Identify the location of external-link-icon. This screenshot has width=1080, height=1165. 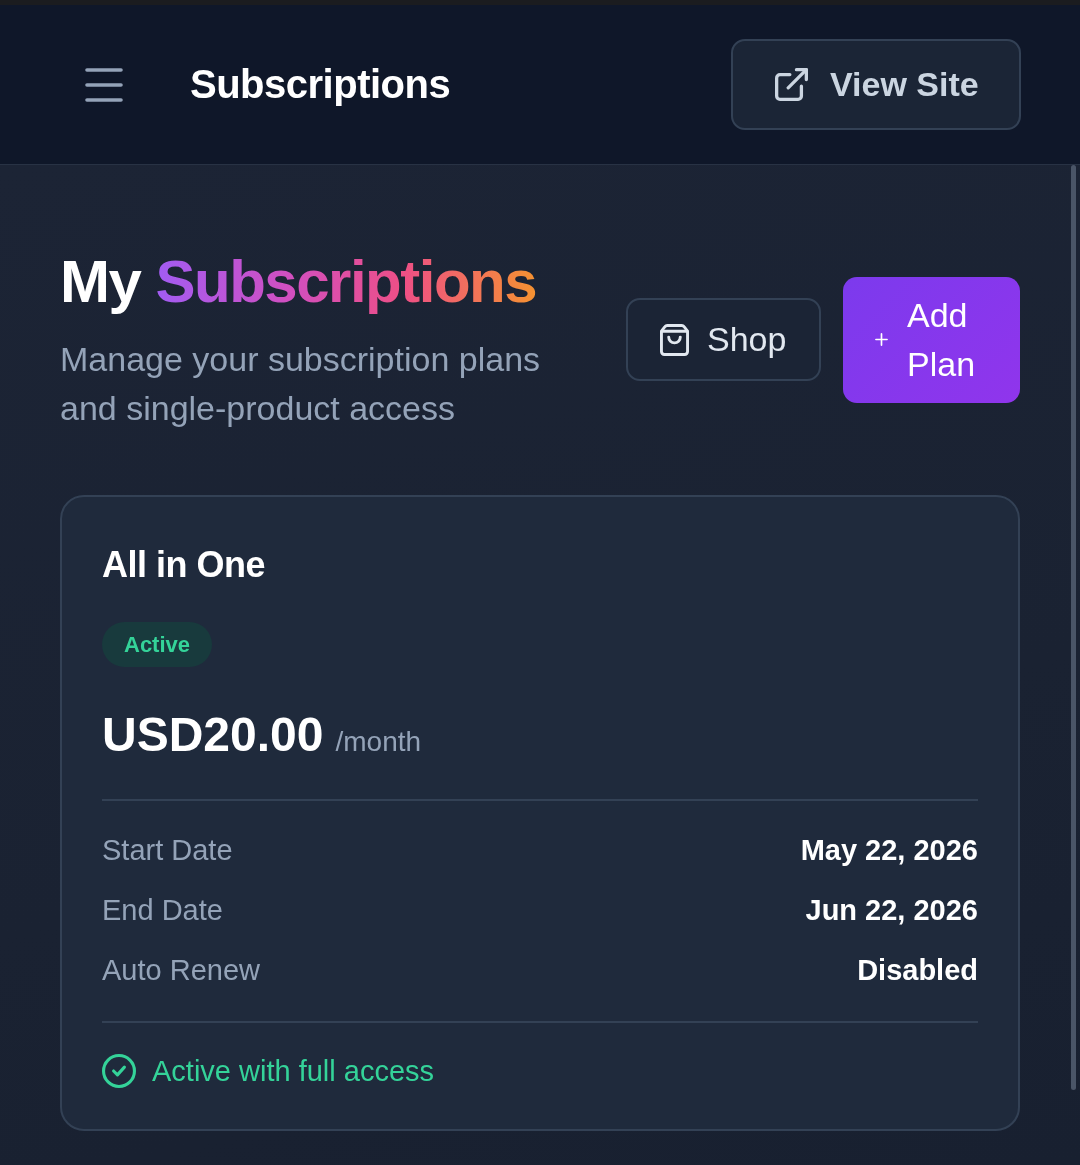
(791, 84).